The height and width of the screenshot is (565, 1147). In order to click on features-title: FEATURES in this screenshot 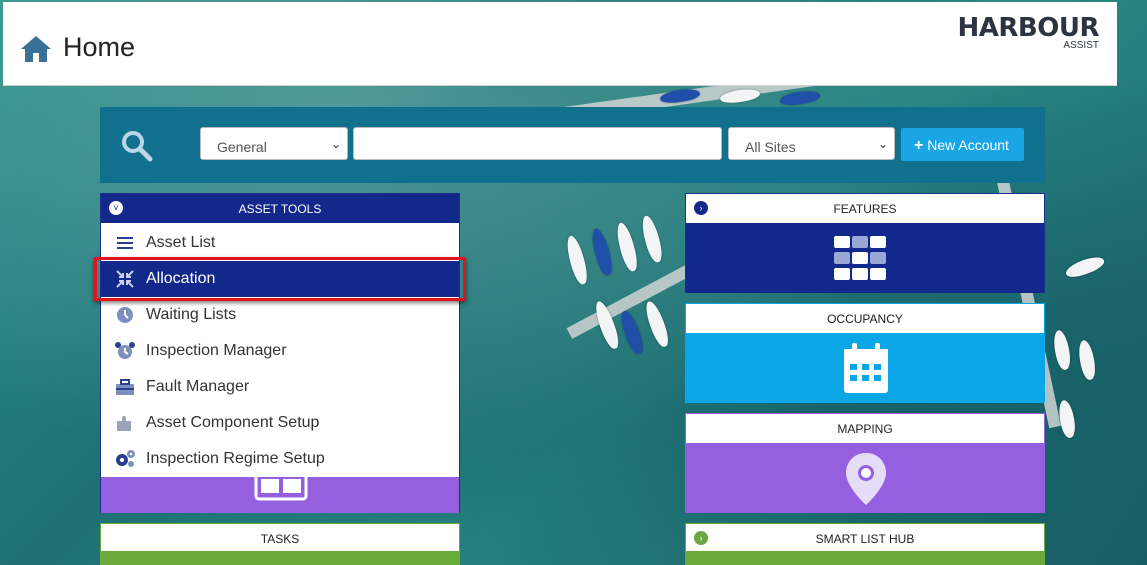, I will do `click(865, 209)`.